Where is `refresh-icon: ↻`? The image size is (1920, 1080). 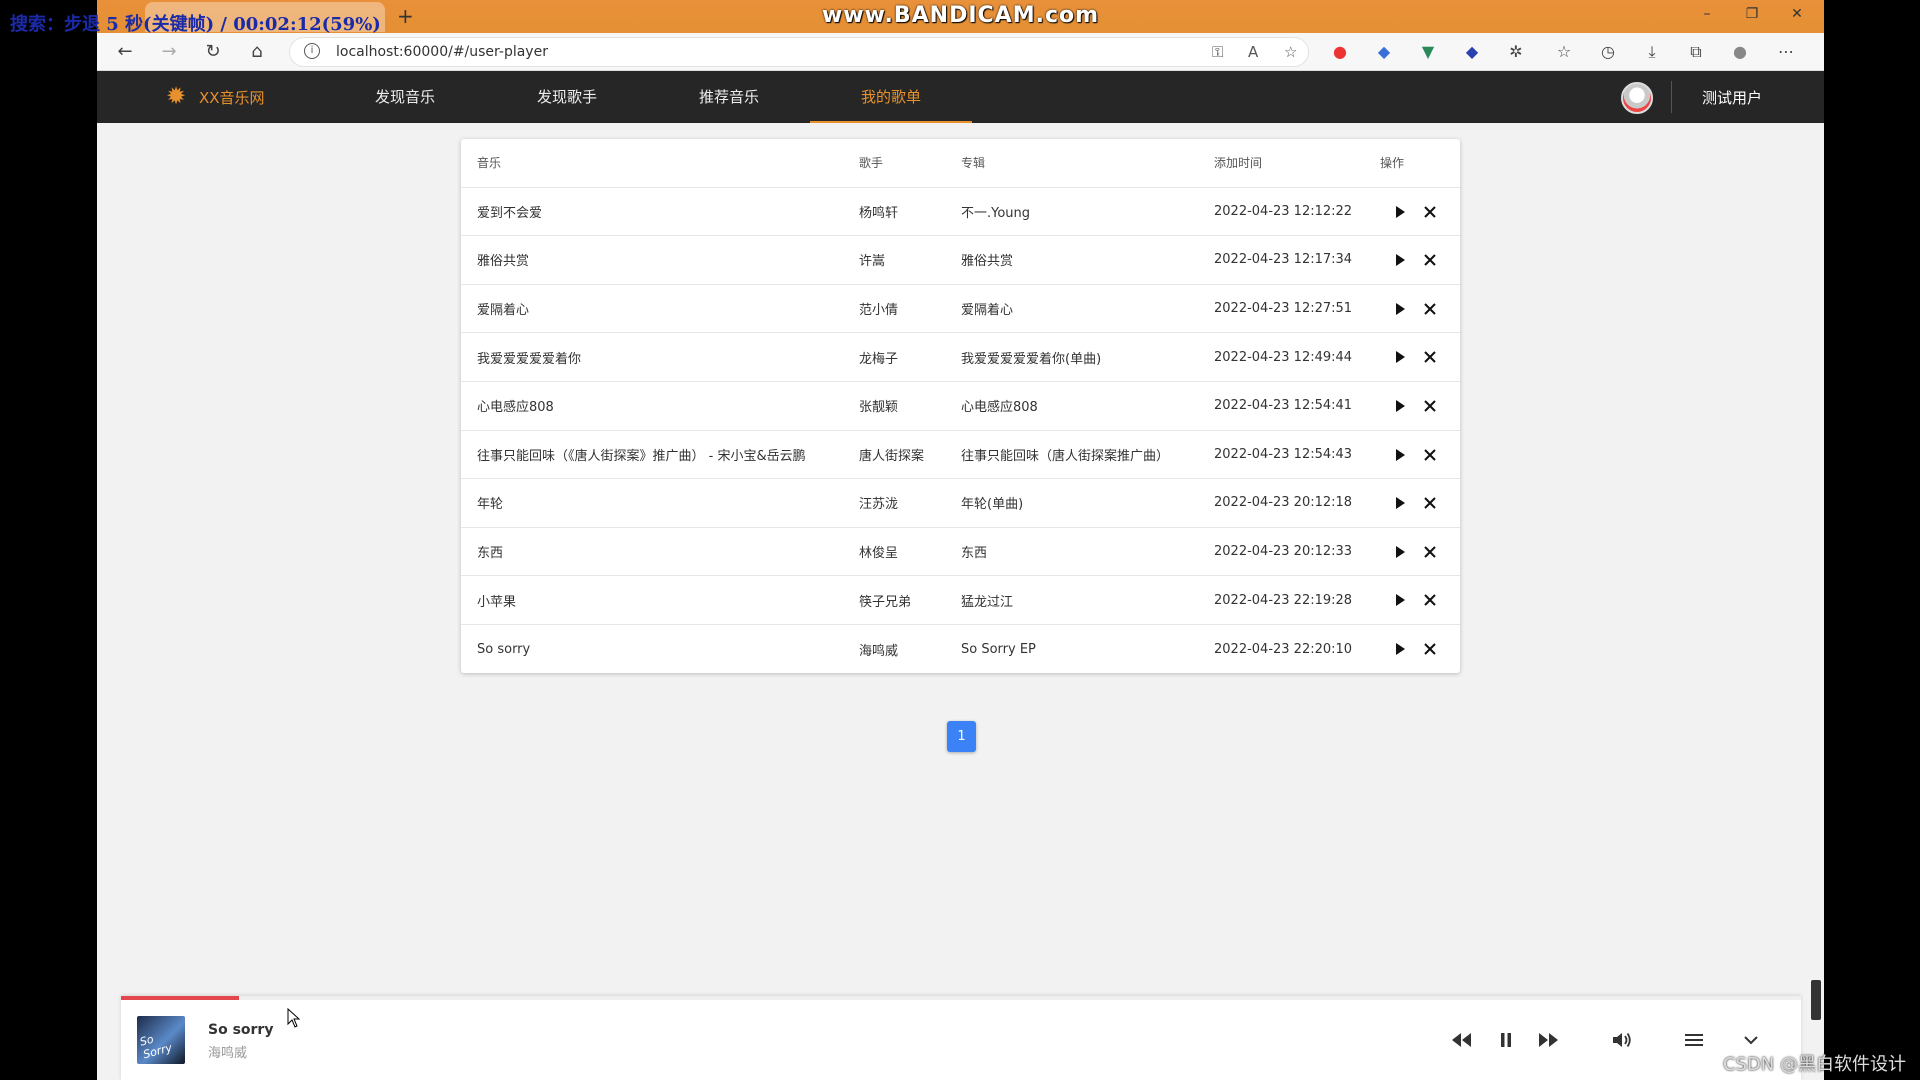 refresh-icon: ↻ is located at coordinates (213, 52).